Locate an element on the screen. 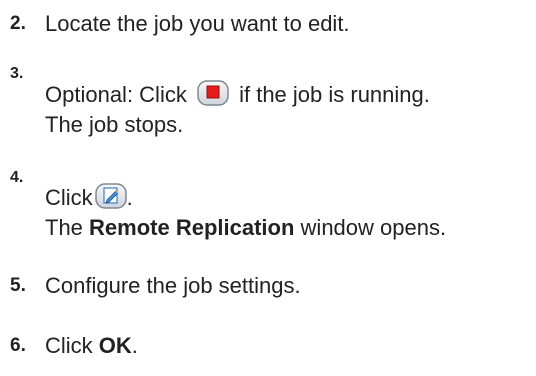  step-number: 2. is located at coordinates (18, 23).